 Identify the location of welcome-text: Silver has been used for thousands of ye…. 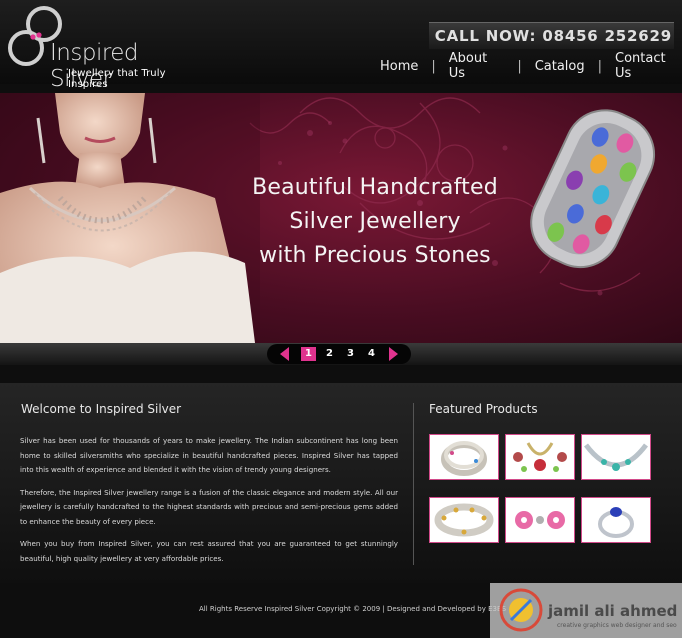
(209, 504).